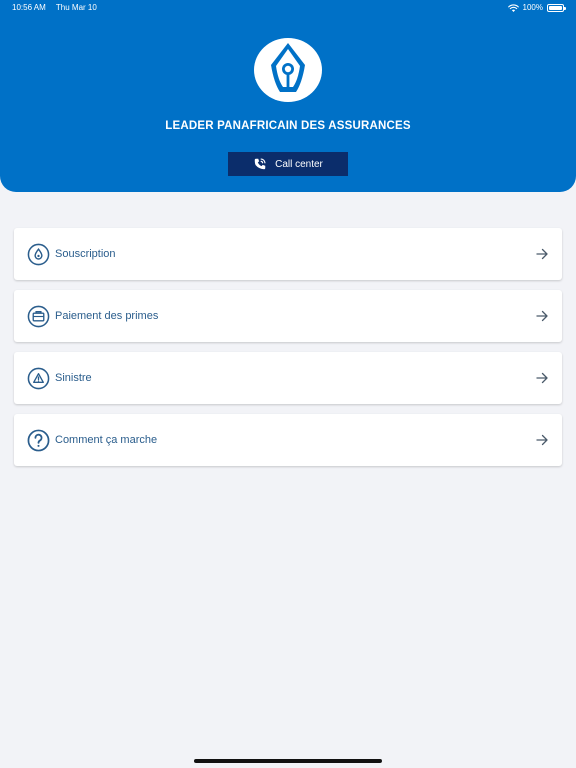 This screenshot has height=768, width=576. Describe the element at coordinates (29, 7) in the screenshot. I see `status-time: 10:56 AM` at that location.